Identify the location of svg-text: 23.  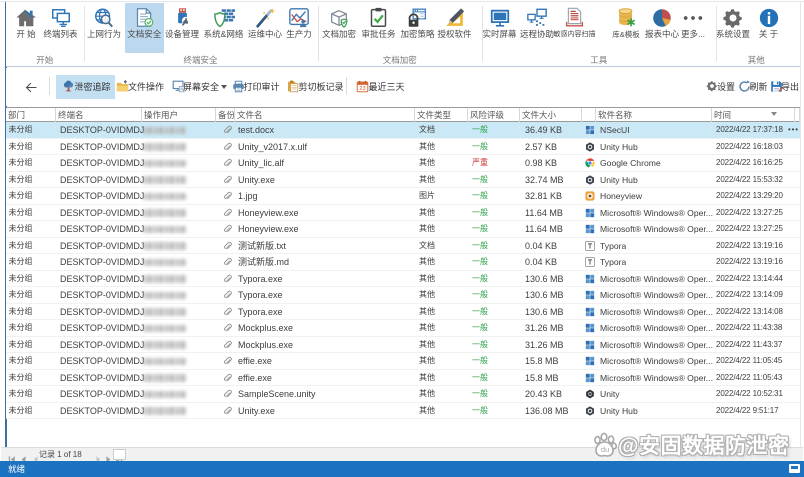
(362, 89).